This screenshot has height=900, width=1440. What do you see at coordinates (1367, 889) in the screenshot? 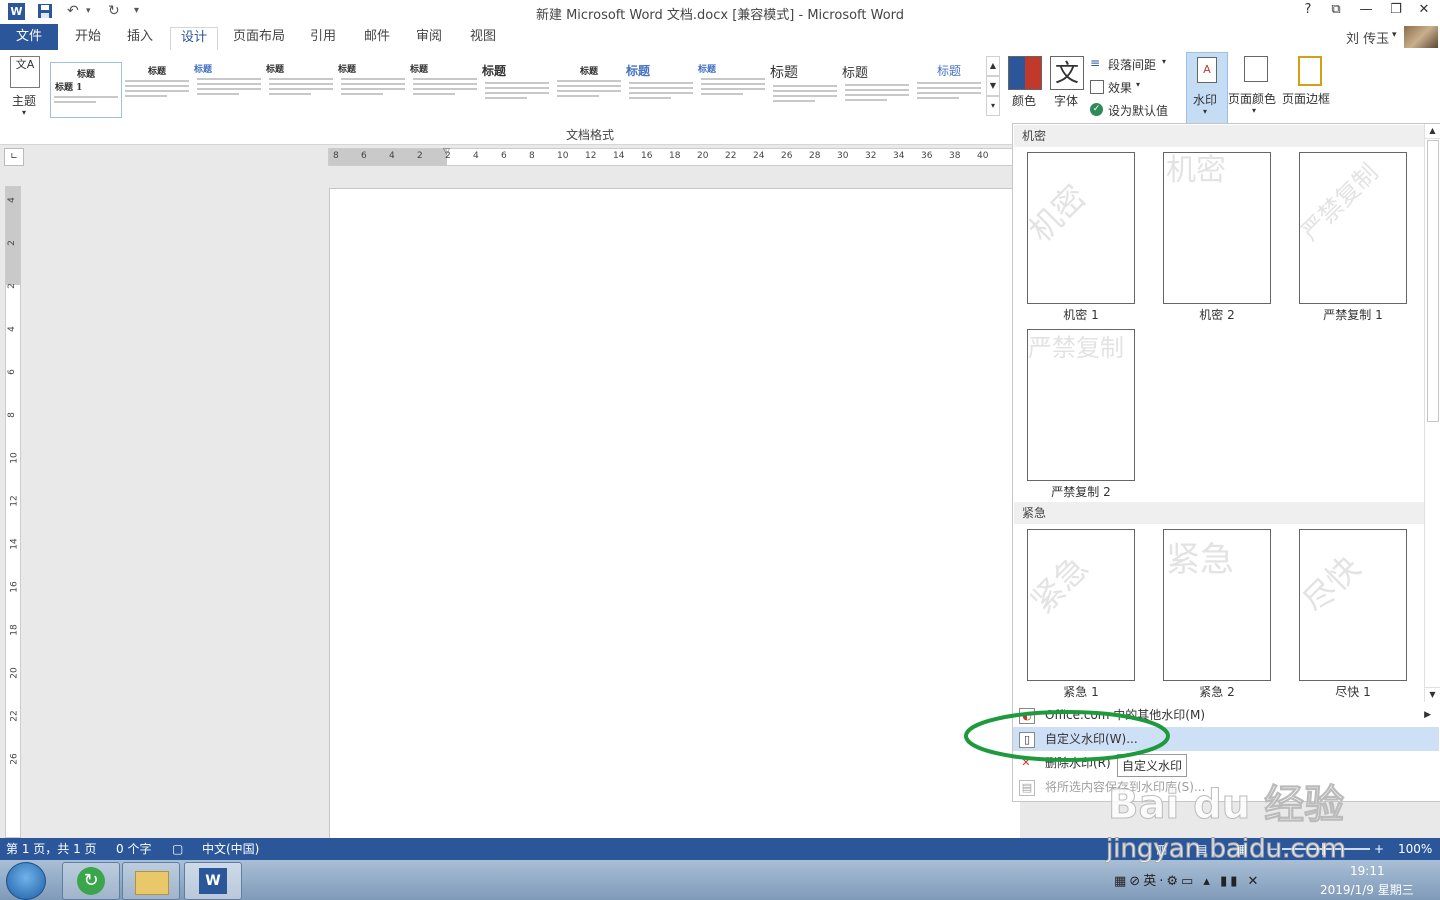
I see `clock-date: 2019/1/9 星期三` at bounding box center [1367, 889].